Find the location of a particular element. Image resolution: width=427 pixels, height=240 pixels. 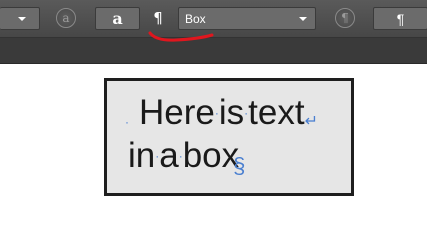

character-style-button: a is located at coordinates (117, 18).